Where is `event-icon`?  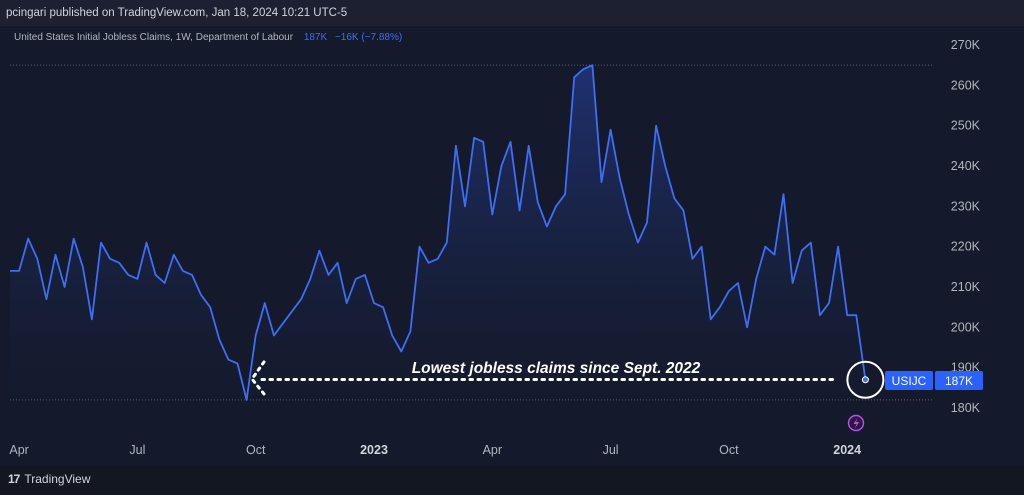
event-icon is located at coordinates (856, 423).